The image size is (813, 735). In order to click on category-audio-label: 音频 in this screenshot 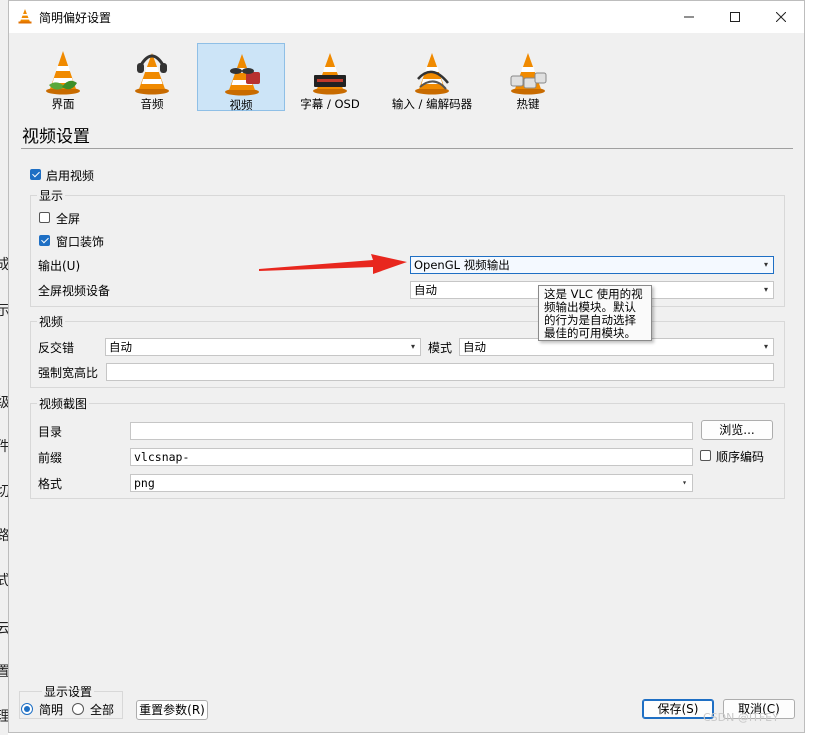, I will do `click(152, 104)`.